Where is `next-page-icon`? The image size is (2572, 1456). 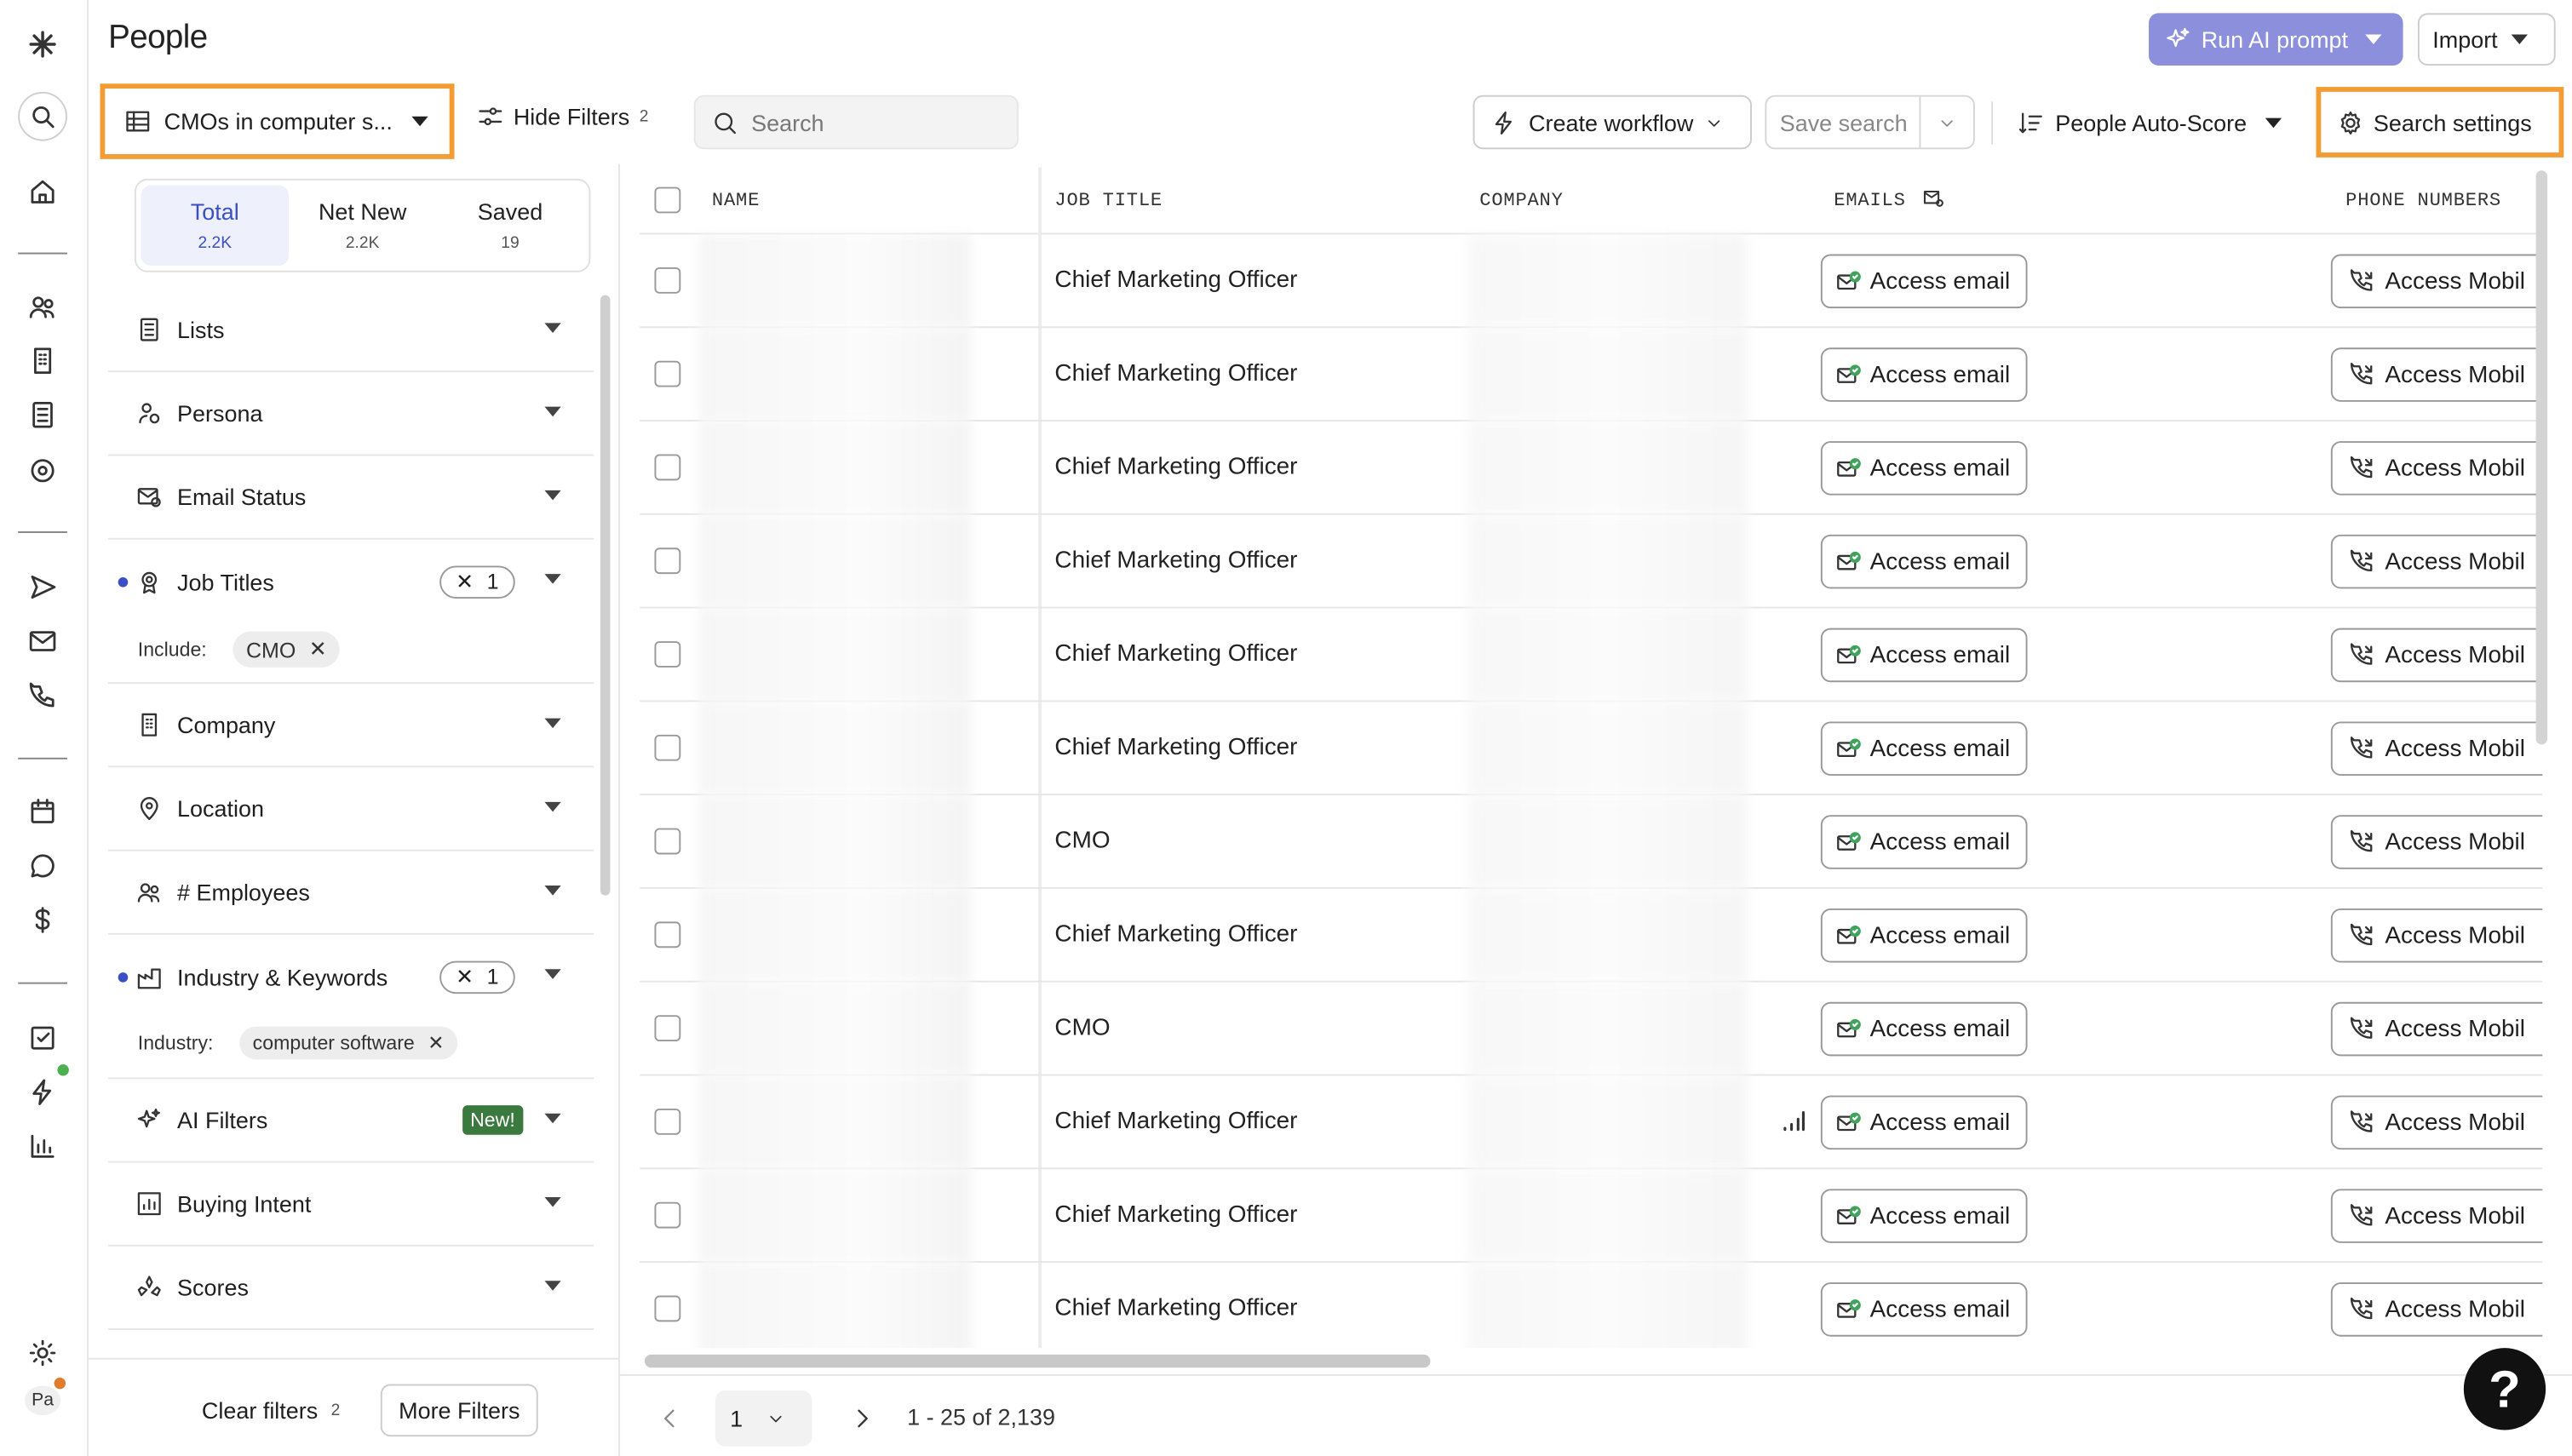
next-page-icon is located at coordinates (863, 1419).